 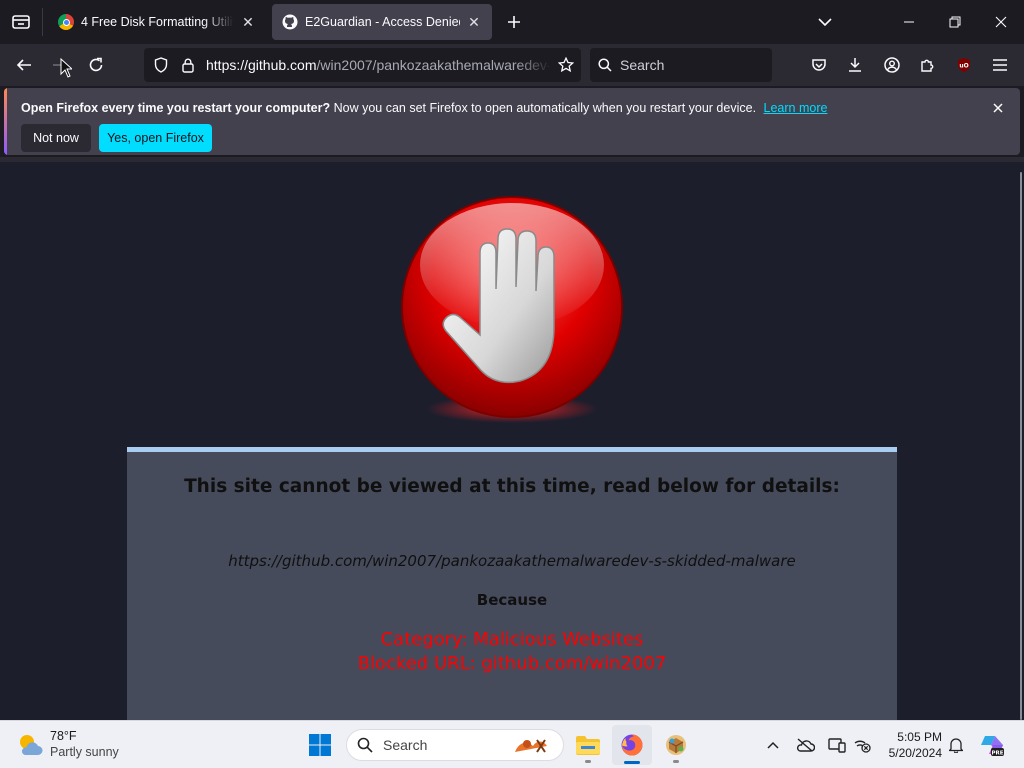 I want to click on hamburger-menu-icon, so click(x=1000, y=65).